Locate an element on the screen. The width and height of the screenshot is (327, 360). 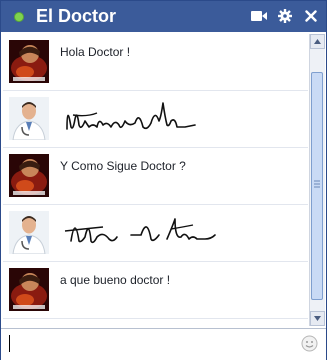
message-row: Hola Doctor ! is located at coordinates (155, 62).